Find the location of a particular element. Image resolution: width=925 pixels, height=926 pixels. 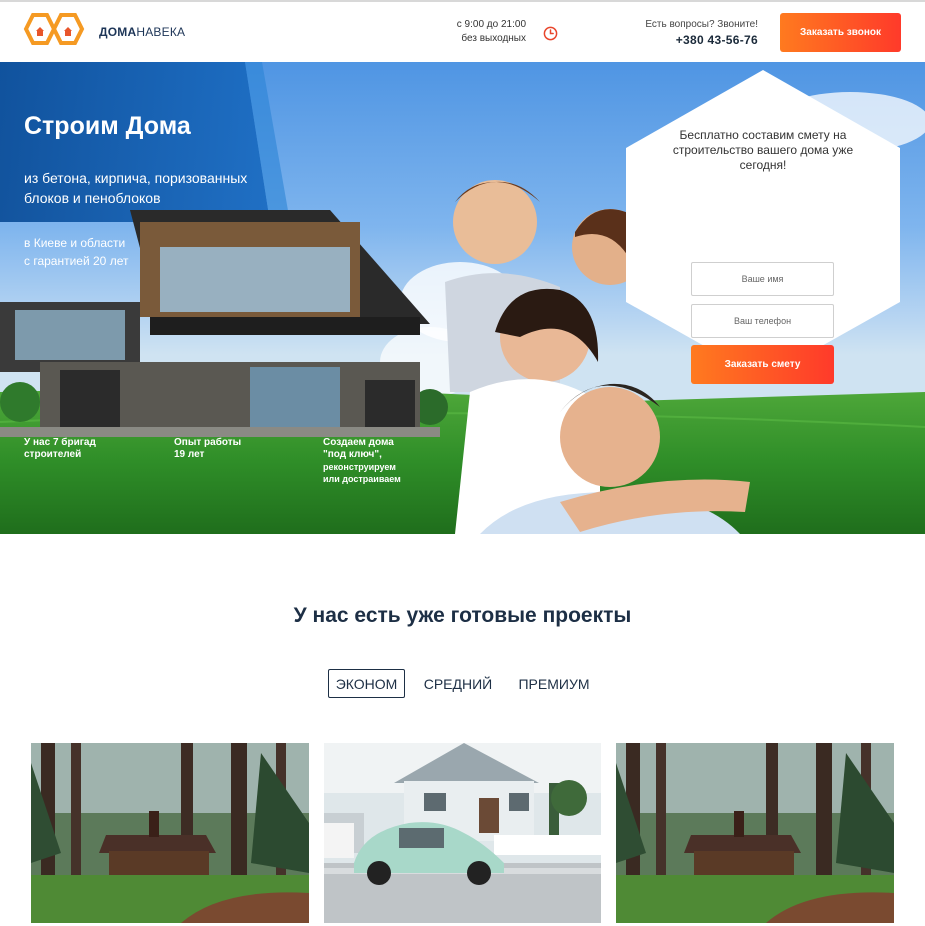

order-estimate-button: Заказать смету is located at coordinates (762, 364).